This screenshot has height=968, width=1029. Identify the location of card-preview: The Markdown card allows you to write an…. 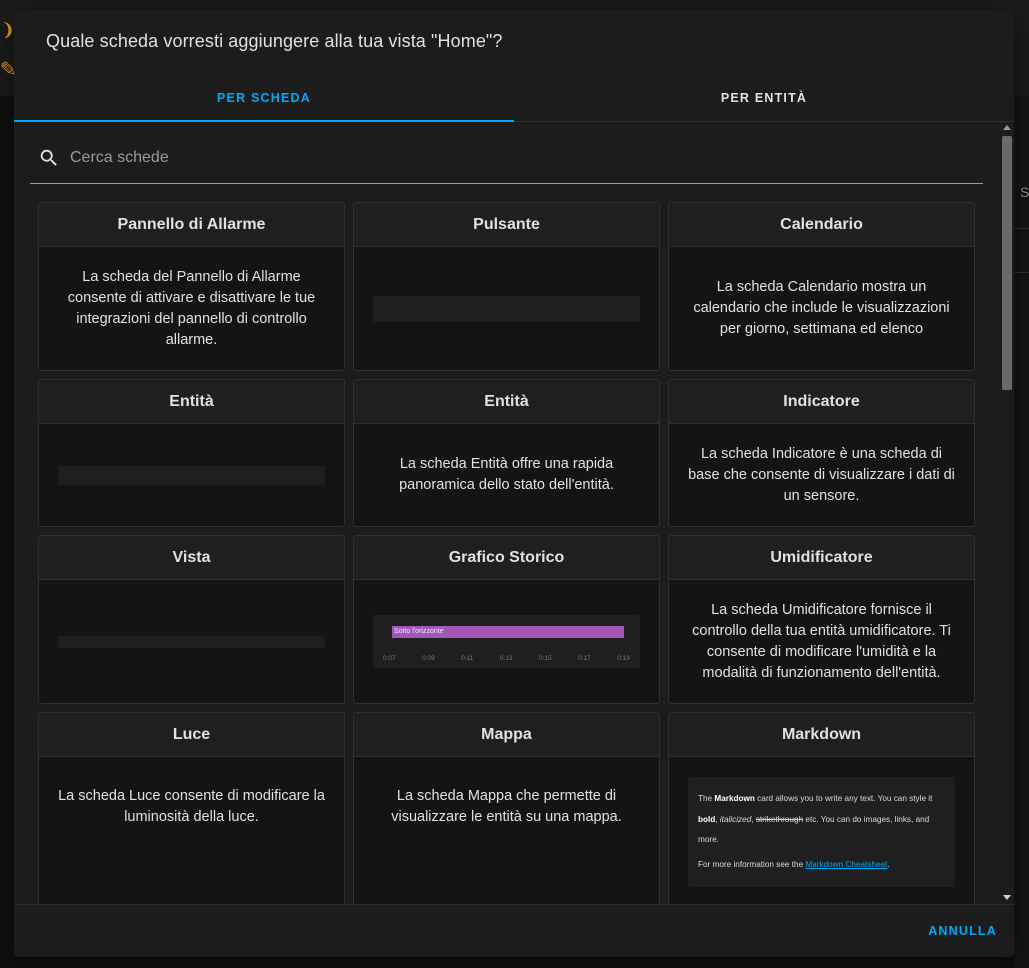
(821, 830).